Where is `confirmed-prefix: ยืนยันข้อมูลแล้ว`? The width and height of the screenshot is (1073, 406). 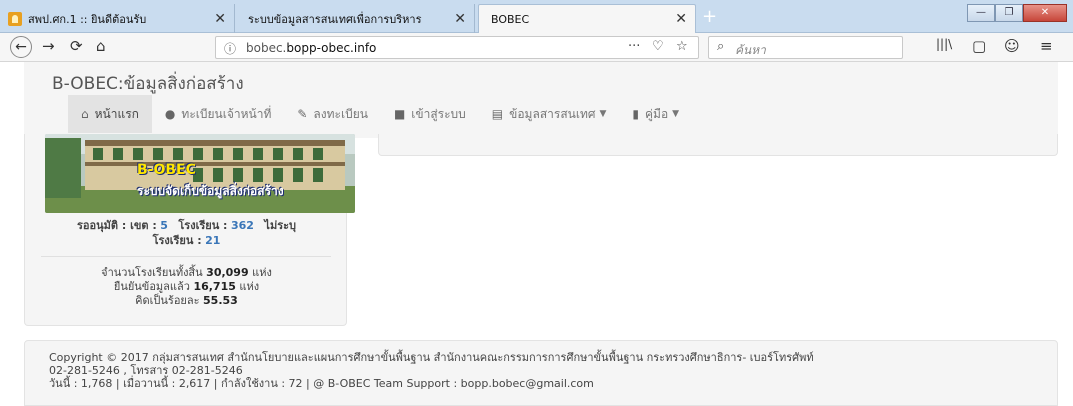
confirmed-prefix: ยืนยันข้อมูลแล้ว is located at coordinates (151, 286).